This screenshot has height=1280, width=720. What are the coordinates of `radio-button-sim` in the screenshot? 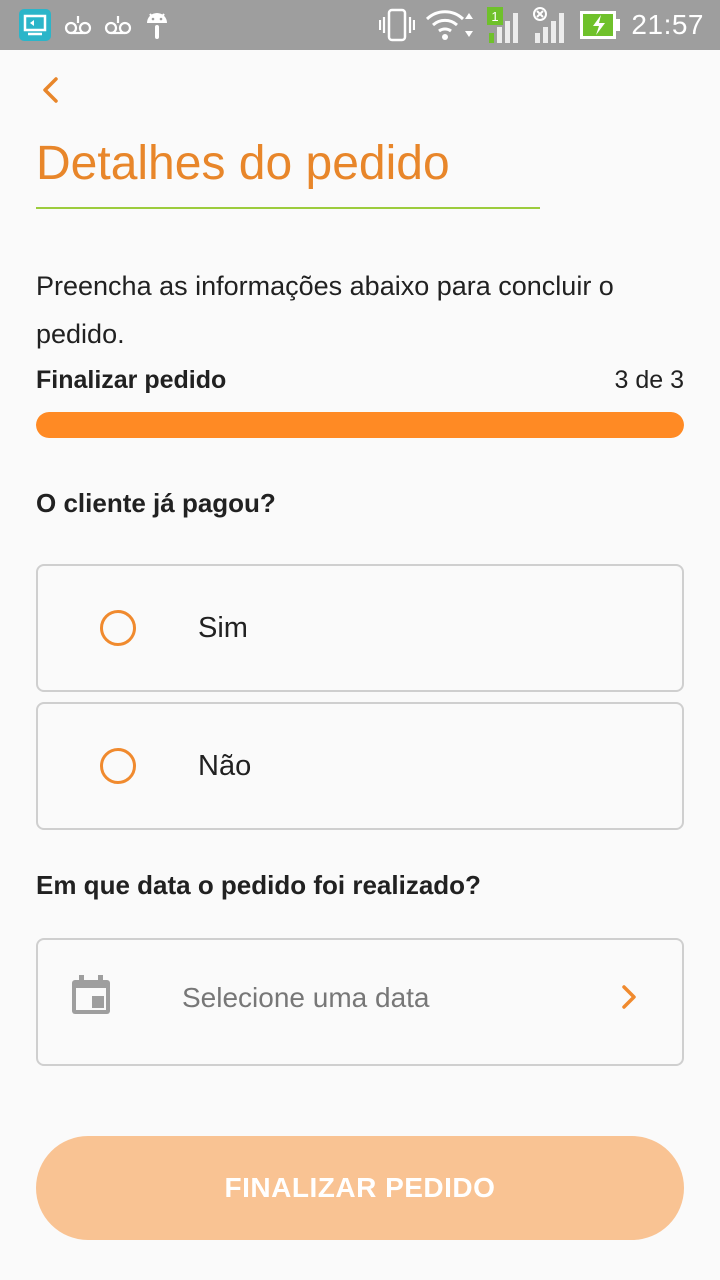 It's located at (118, 628).